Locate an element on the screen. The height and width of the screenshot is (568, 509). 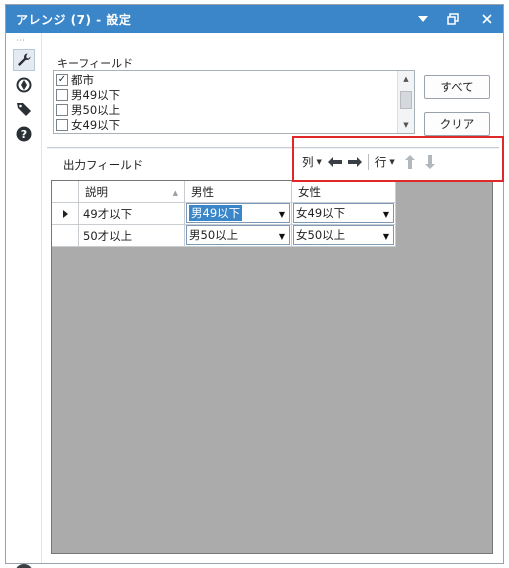
wrench-icon is located at coordinates (24, 60).